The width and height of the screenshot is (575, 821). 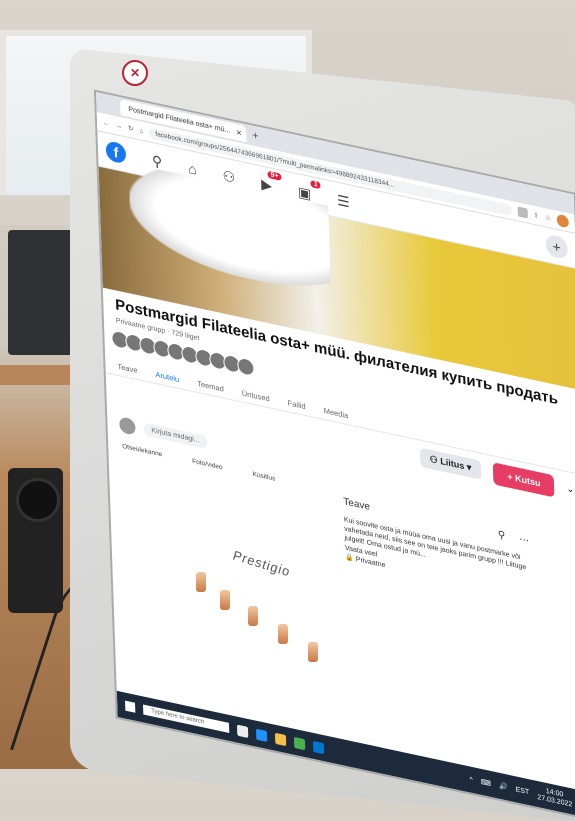 What do you see at coordinates (562, 221) in the screenshot?
I see `profile-avatar` at bounding box center [562, 221].